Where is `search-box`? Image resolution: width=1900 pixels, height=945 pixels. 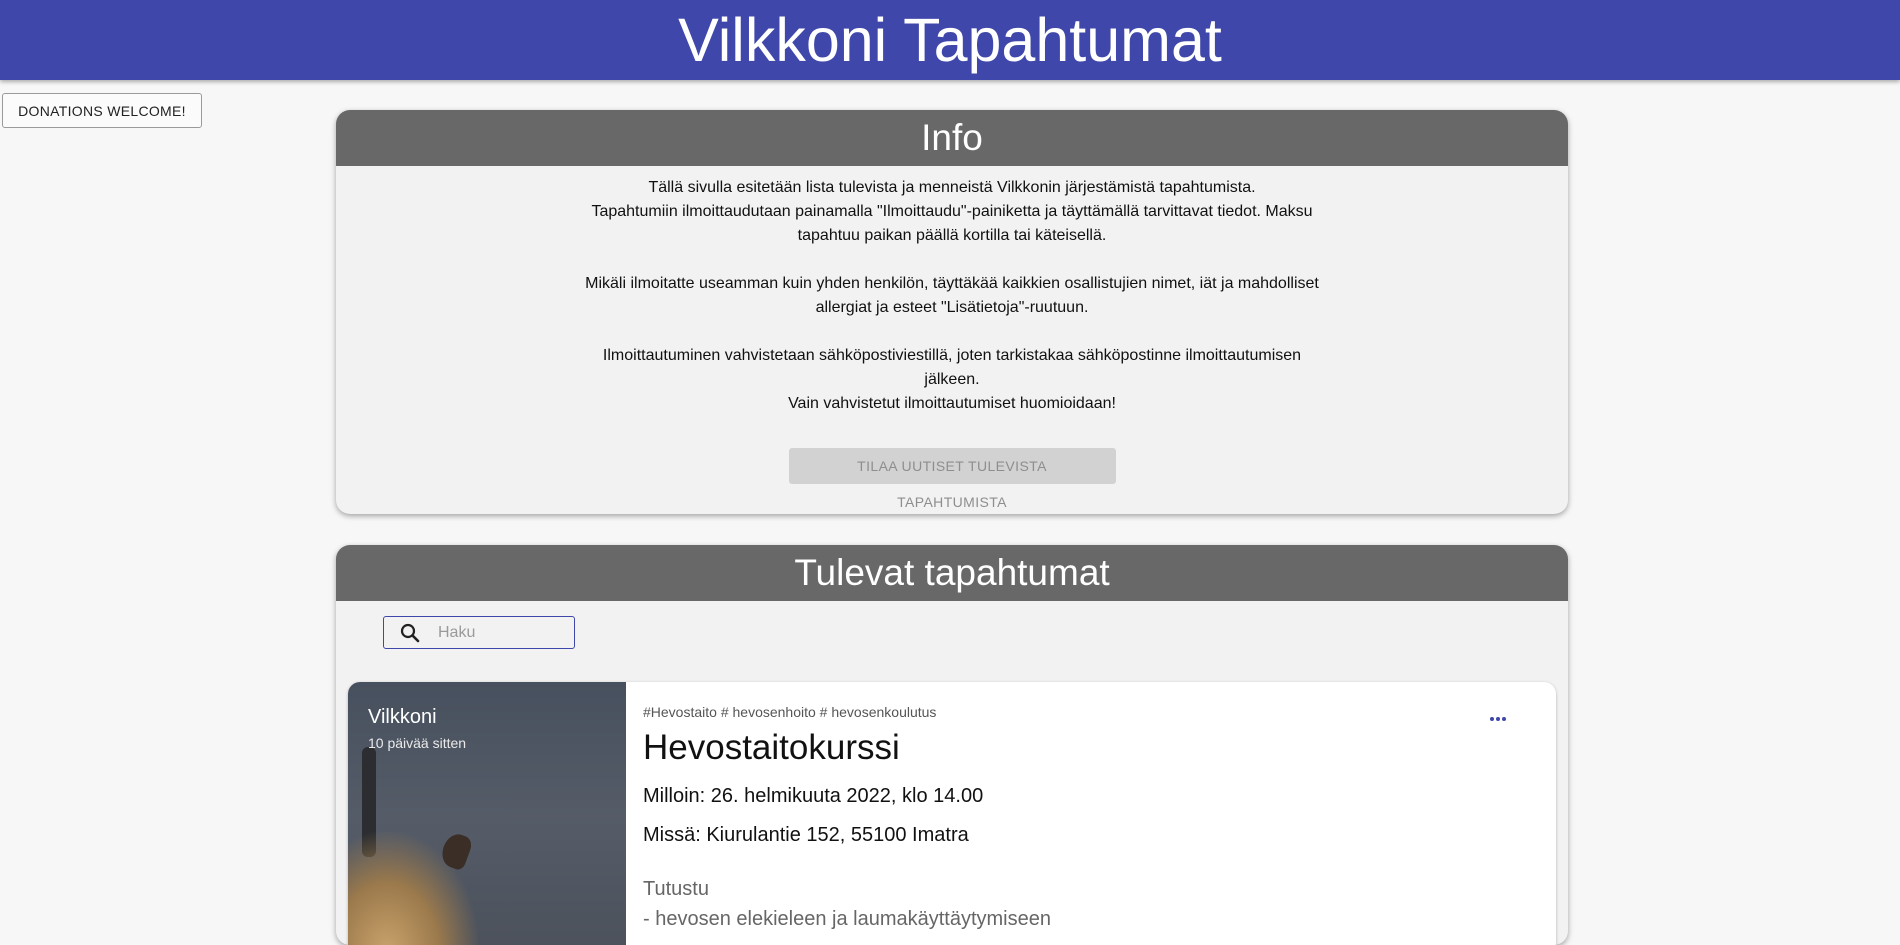 search-box is located at coordinates (479, 632).